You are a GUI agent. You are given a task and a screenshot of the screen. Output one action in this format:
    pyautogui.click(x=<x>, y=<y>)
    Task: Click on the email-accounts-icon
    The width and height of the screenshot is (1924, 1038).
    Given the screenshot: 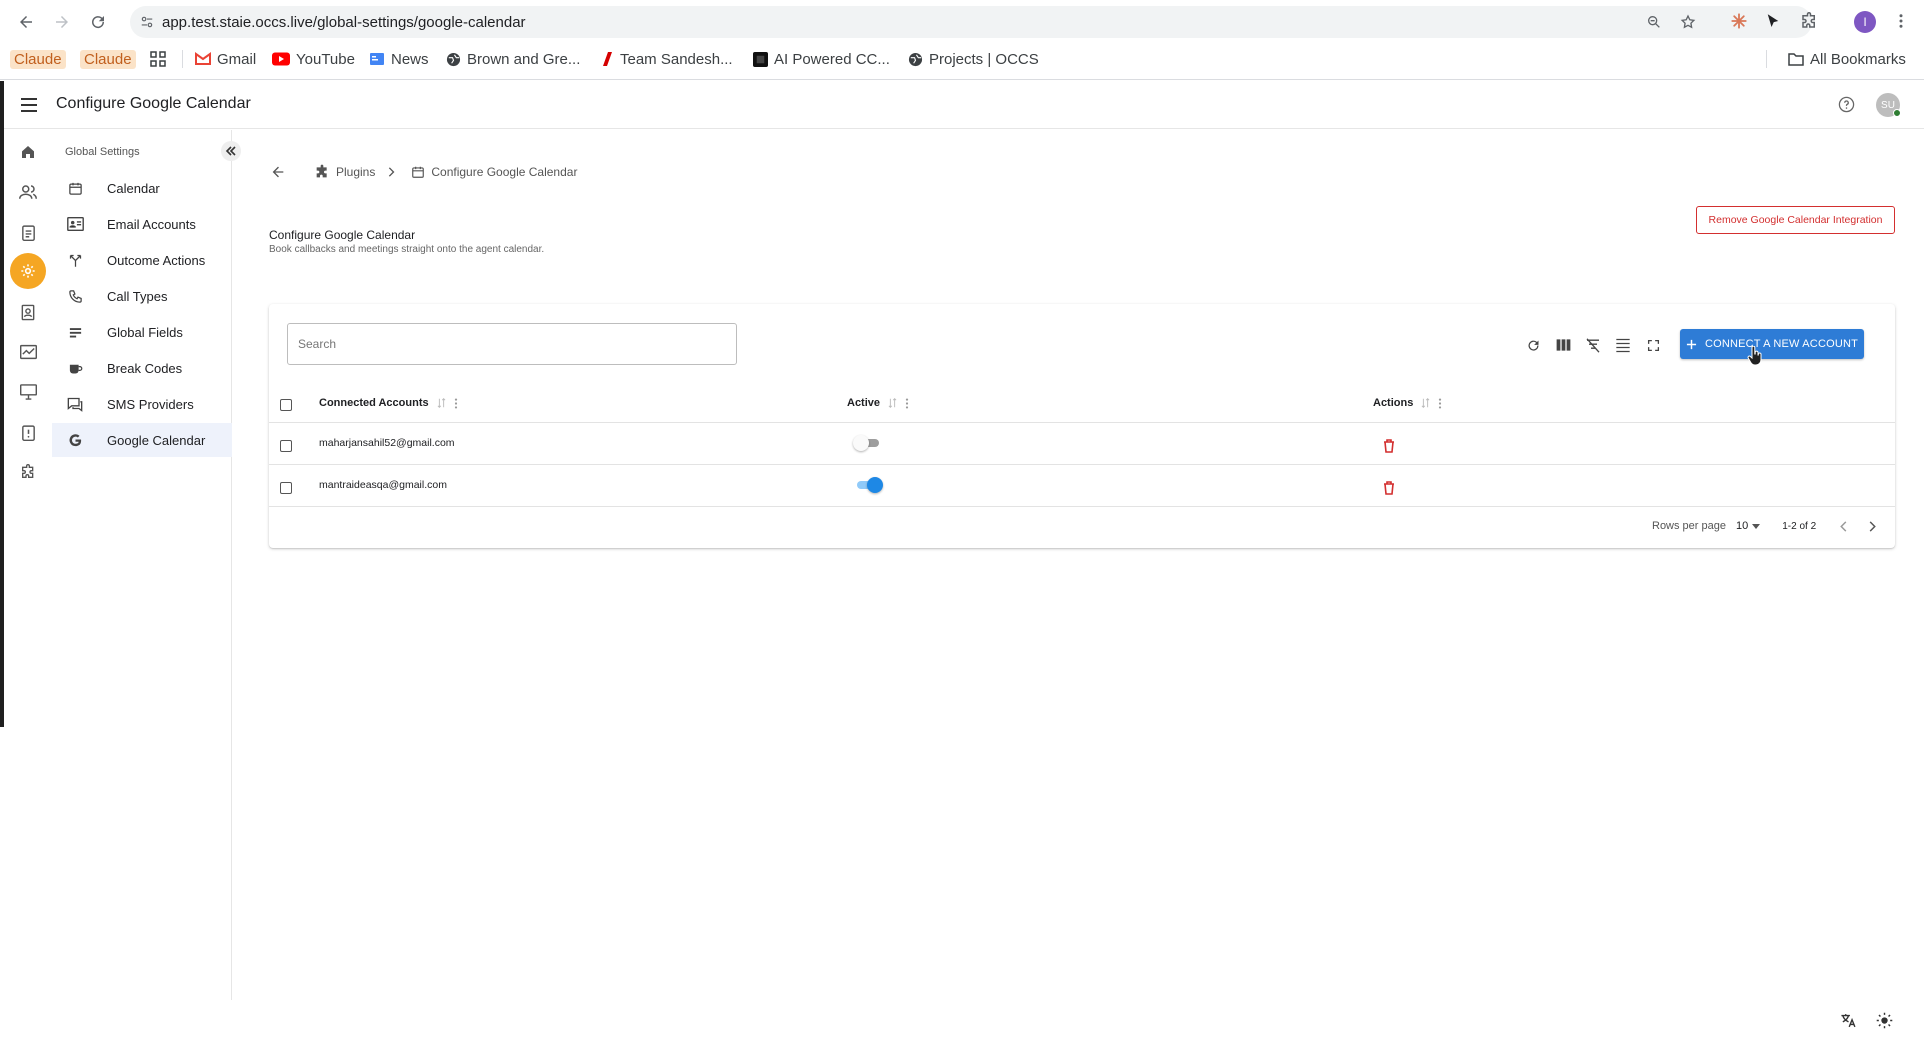 What is the action you would take?
    pyautogui.click(x=75, y=224)
    